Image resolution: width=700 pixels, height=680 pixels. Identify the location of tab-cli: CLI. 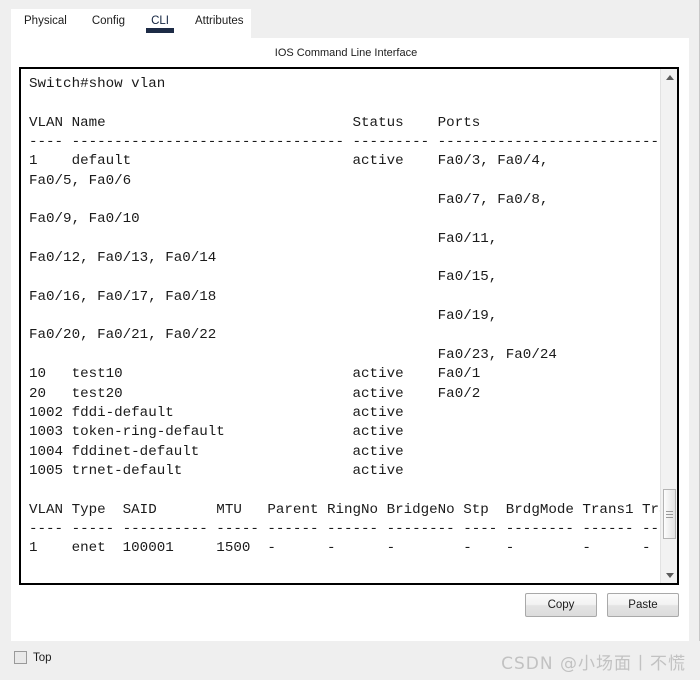
(160, 21).